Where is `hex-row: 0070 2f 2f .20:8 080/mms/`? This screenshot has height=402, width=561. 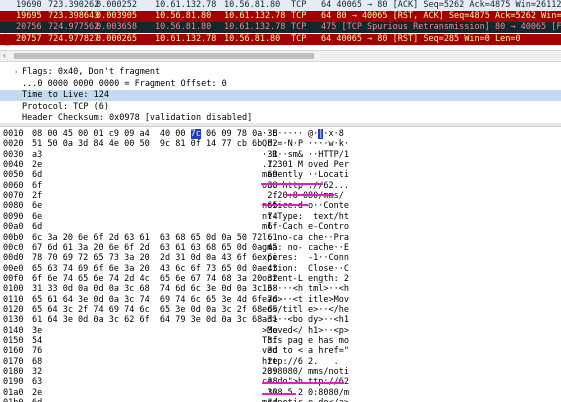
hex-row: 0070 2f 2f .20:8 080/mms/ is located at coordinates (280, 196).